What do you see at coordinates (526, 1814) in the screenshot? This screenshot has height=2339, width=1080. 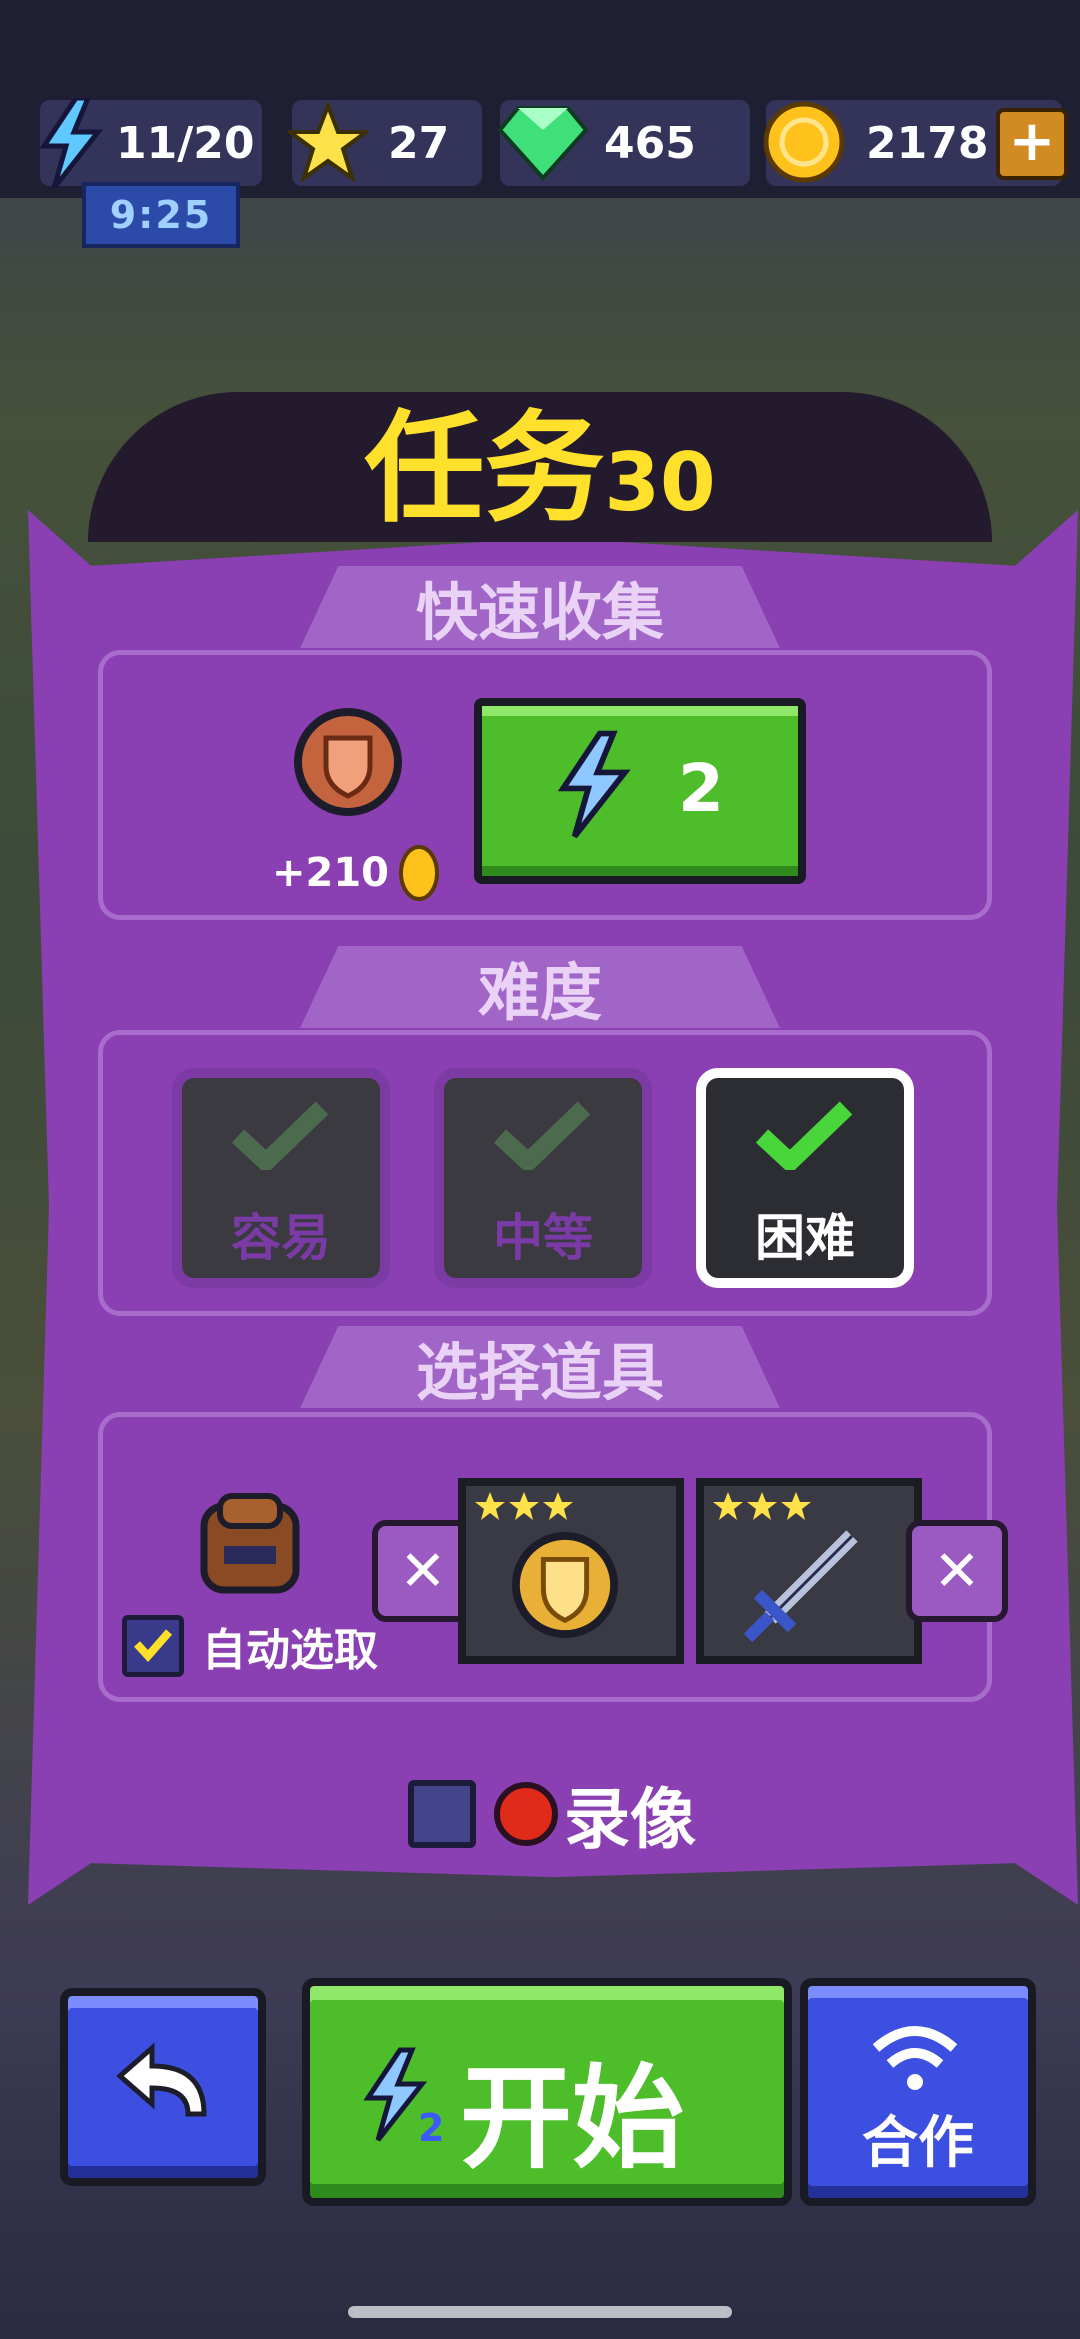 I see `record-dot-icon` at bounding box center [526, 1814].